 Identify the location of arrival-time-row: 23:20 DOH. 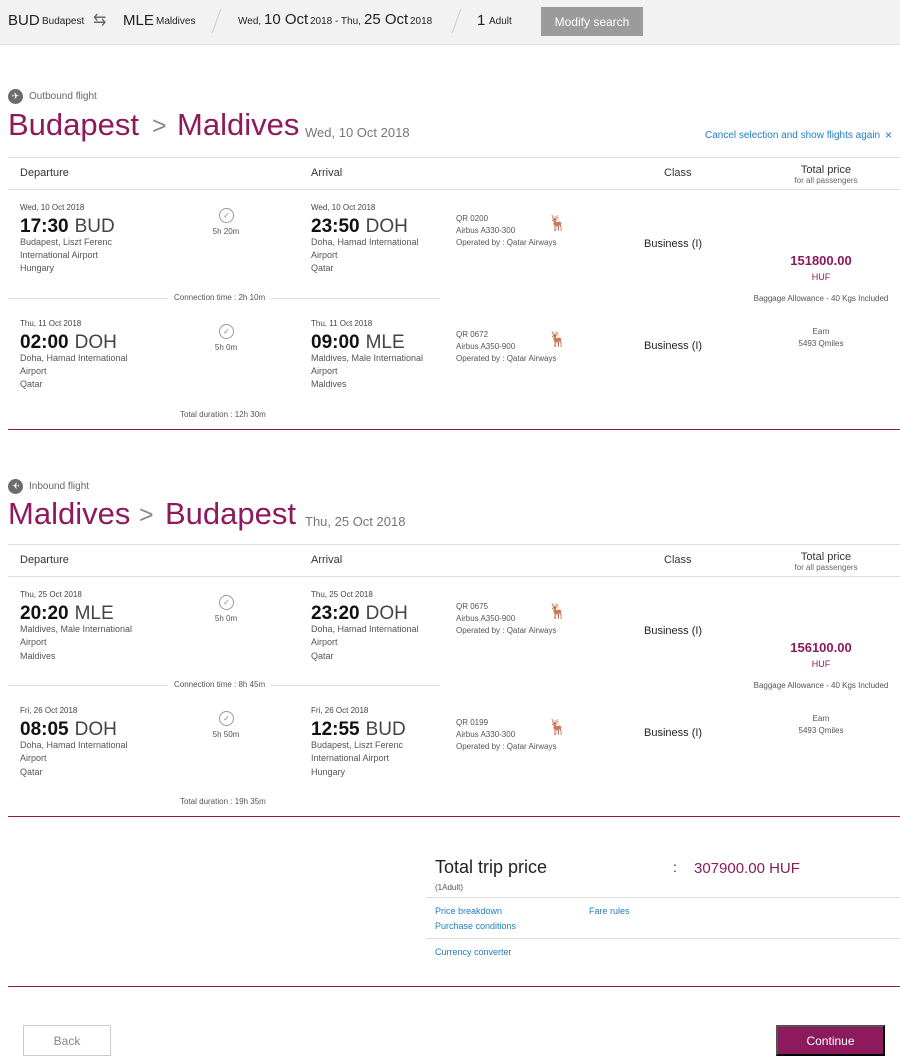
(359, 614).